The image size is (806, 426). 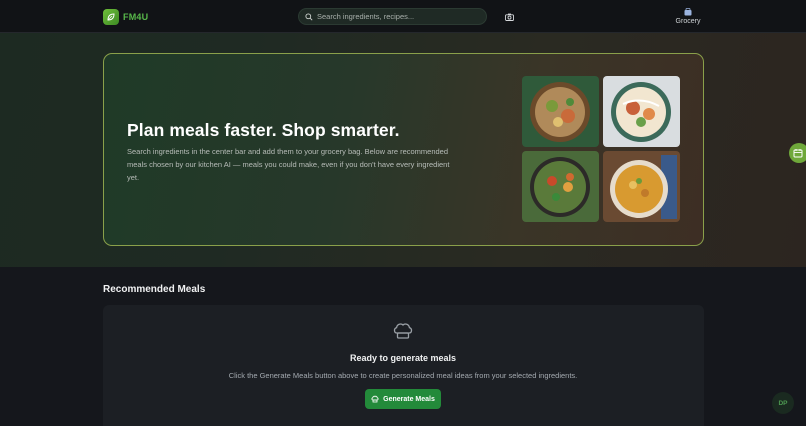 I want to click on grocery-label: Grocery, so click(x=688, y=21).